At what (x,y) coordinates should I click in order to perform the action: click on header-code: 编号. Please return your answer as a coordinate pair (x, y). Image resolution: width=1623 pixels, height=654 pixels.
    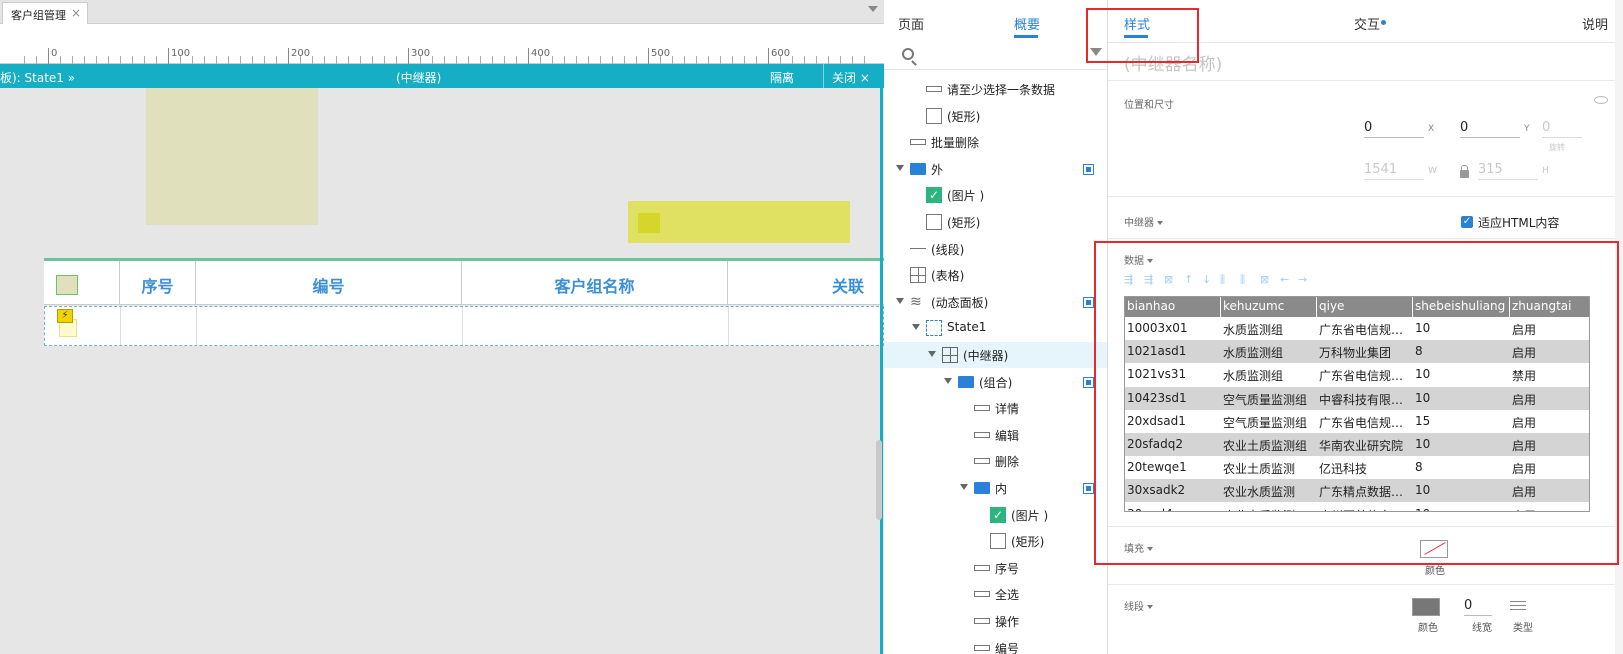
    Looking at the image, I should click on (329, 283).